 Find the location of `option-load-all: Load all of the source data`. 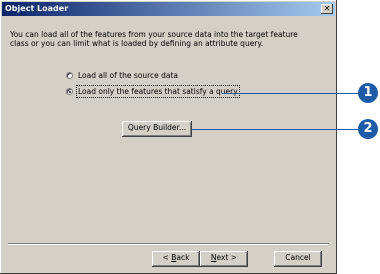

option-load-all: Load all of the source data is located at coordinates (122, 75).